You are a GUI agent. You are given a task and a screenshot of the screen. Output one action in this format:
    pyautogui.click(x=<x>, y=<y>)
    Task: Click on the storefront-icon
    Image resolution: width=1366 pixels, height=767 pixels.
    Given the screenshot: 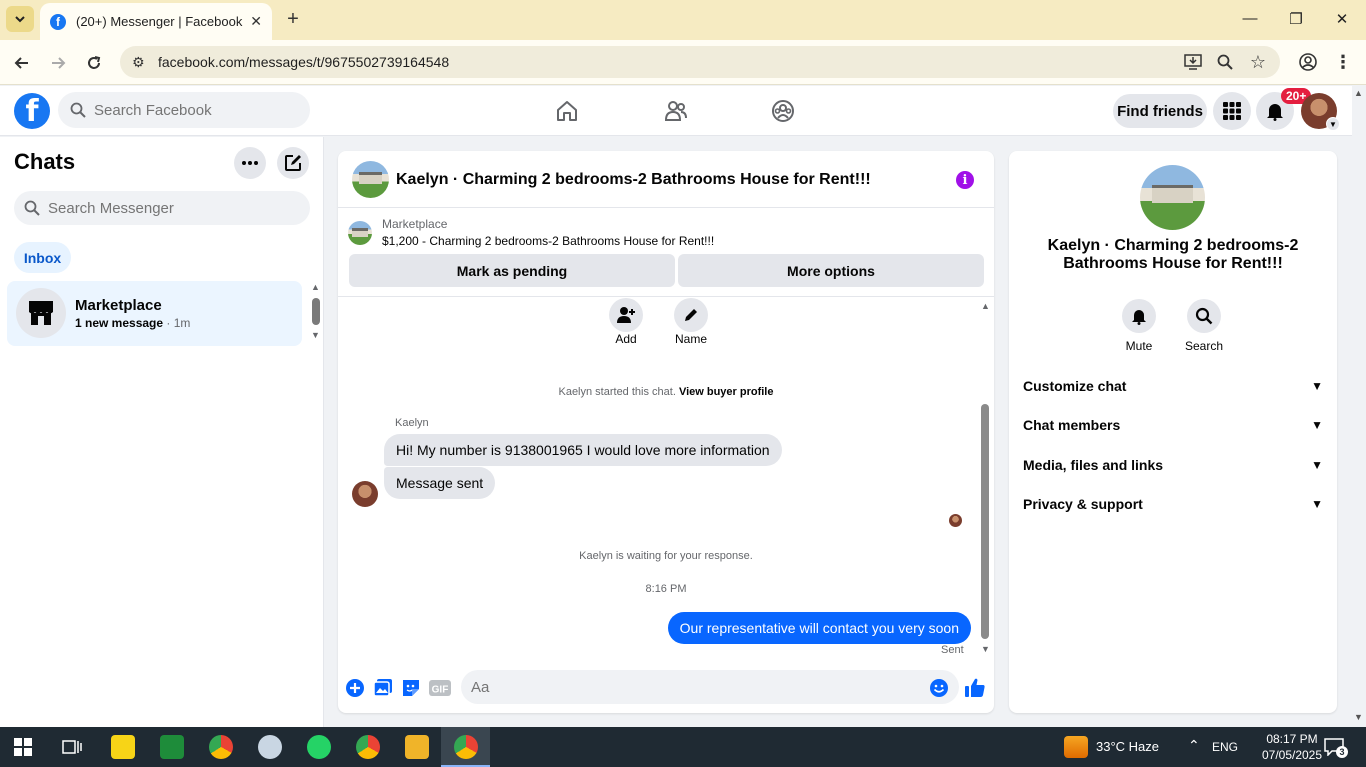 What is the action you would take?
    pyautogui.click(x=41, y=313)
    